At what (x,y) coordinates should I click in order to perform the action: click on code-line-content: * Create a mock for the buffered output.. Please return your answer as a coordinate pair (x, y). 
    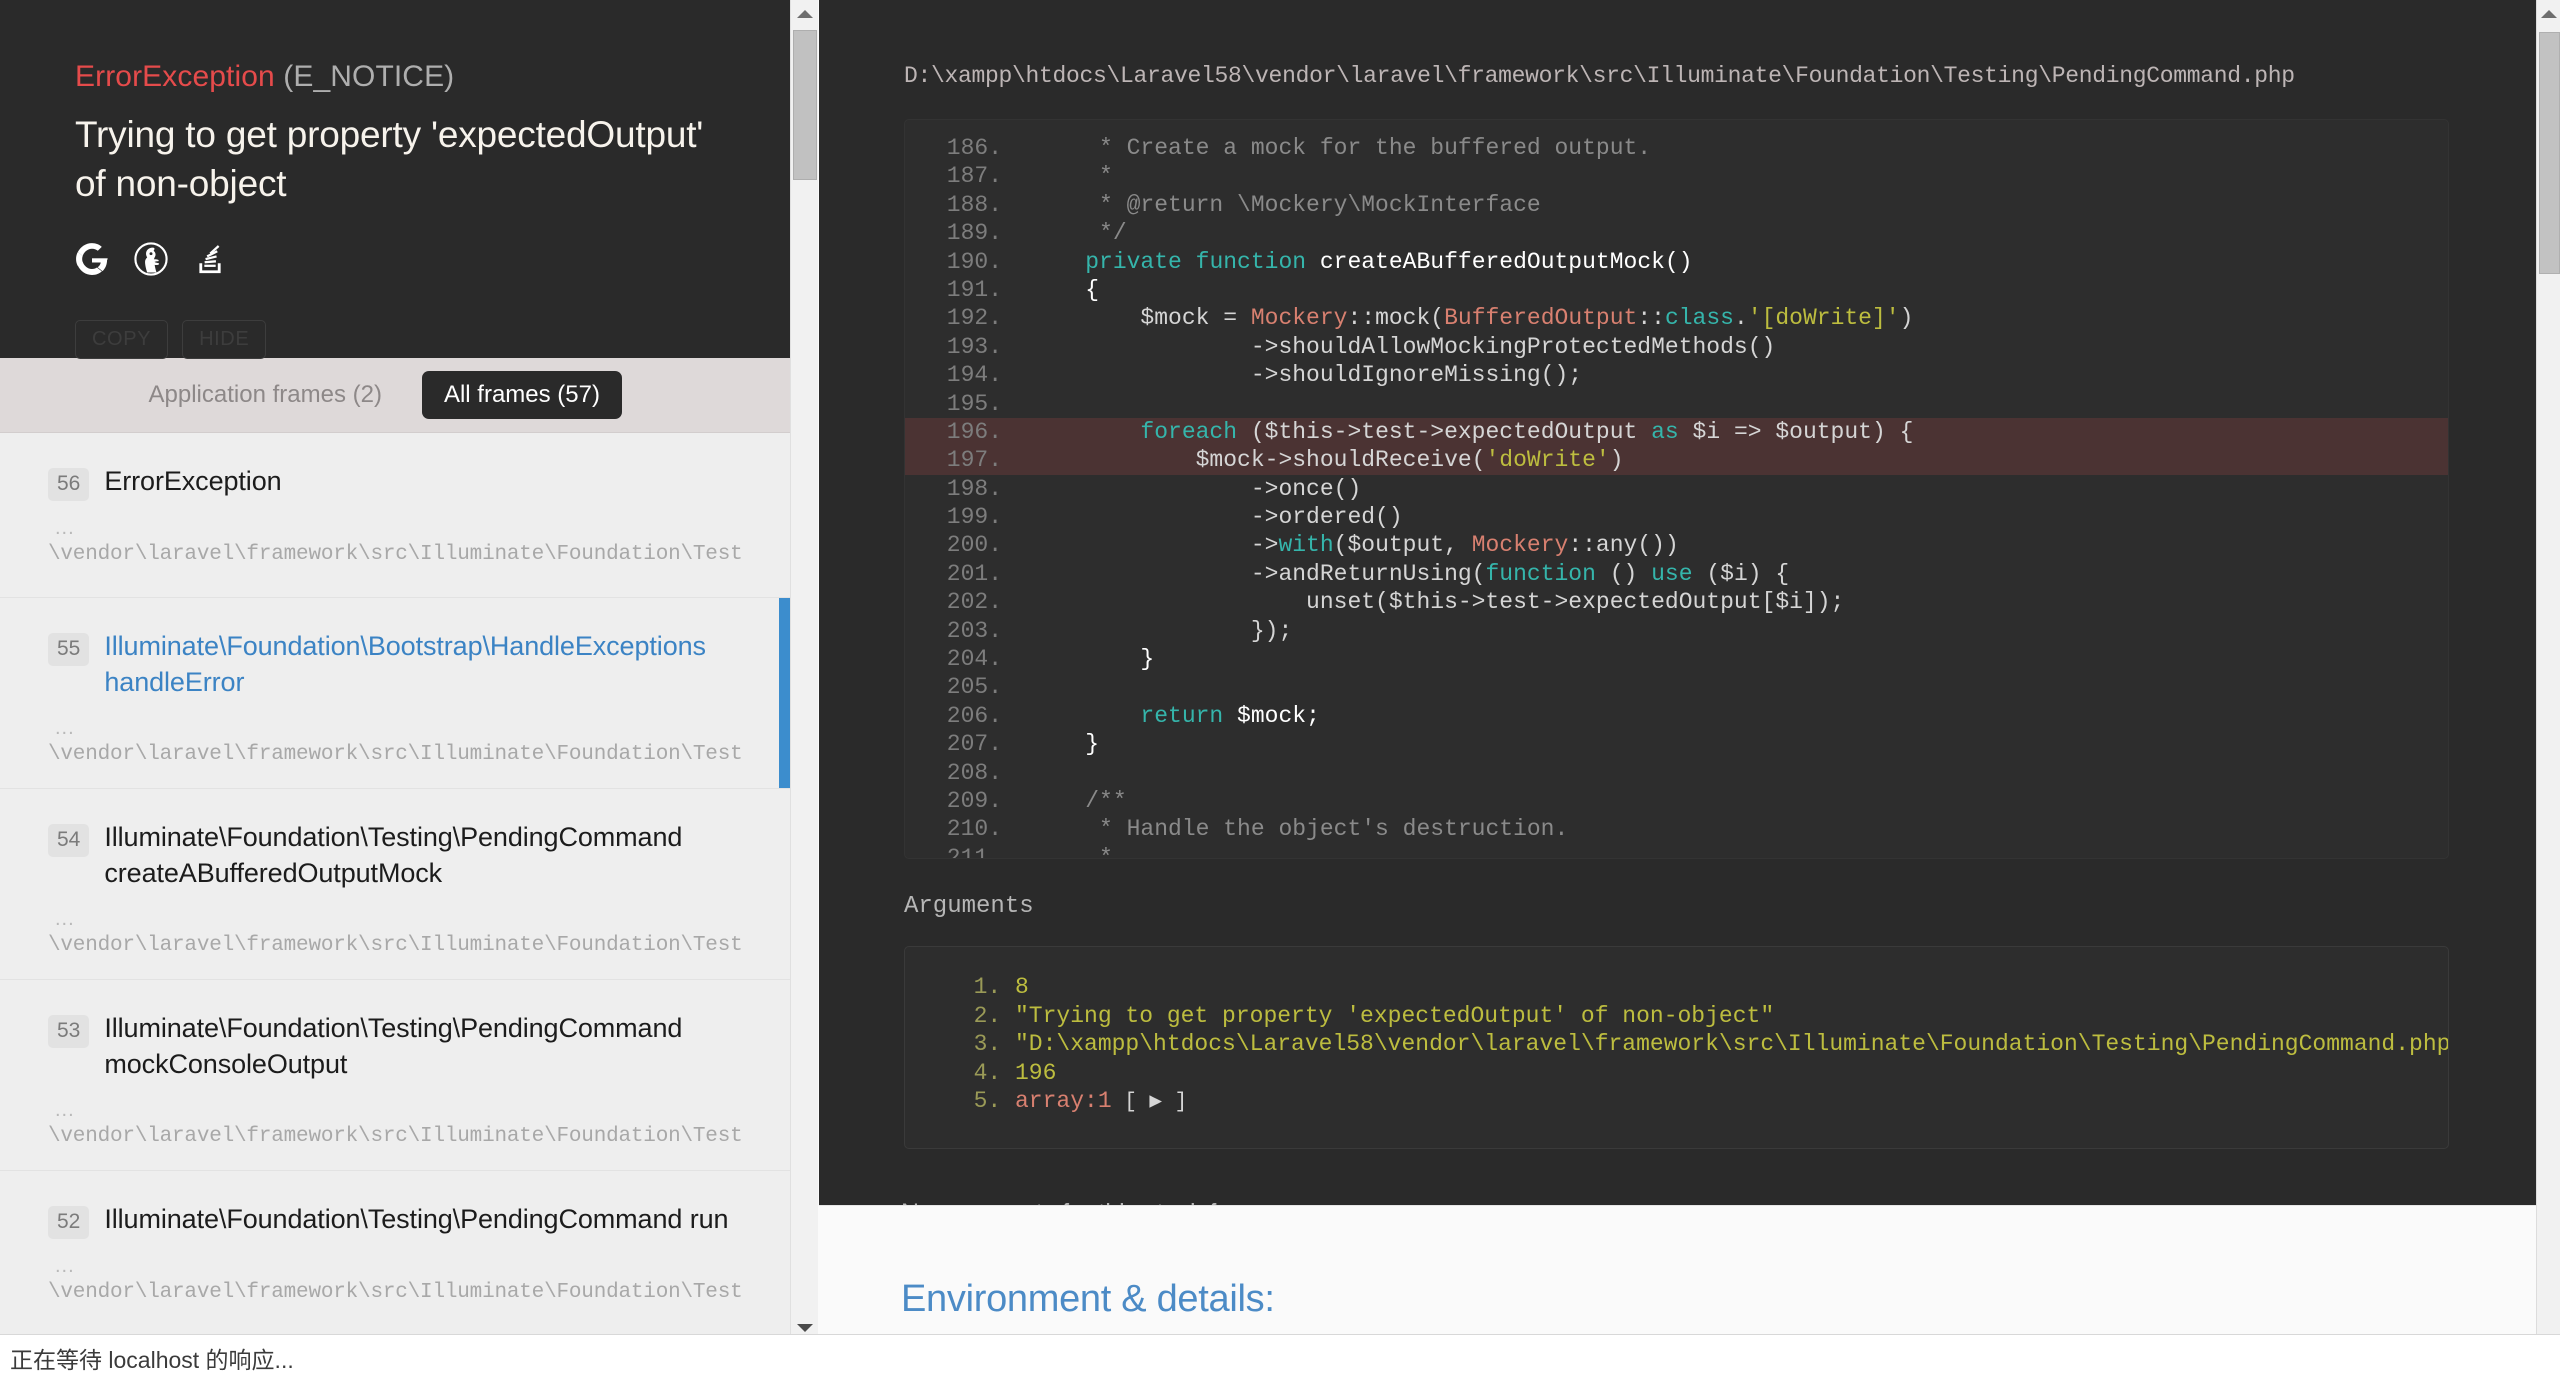
    Looking at the image, I should click on (1341, 148).